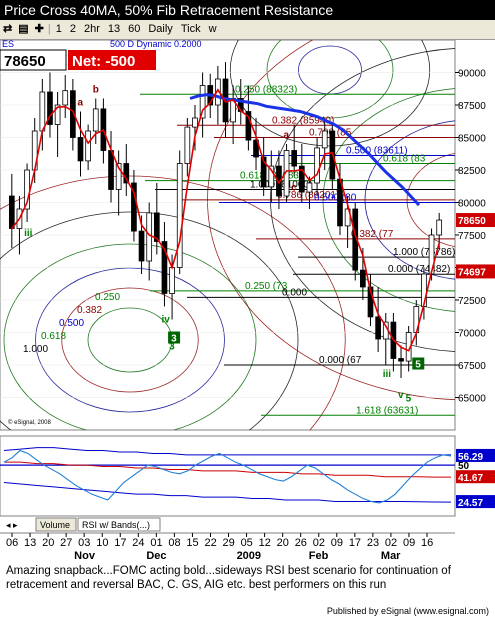 The width and height of the screenshot is (495, 618). Describe the element at coordinates (39, 29) in the screenshot. I see `crosshair-icon: ✚` at that location.